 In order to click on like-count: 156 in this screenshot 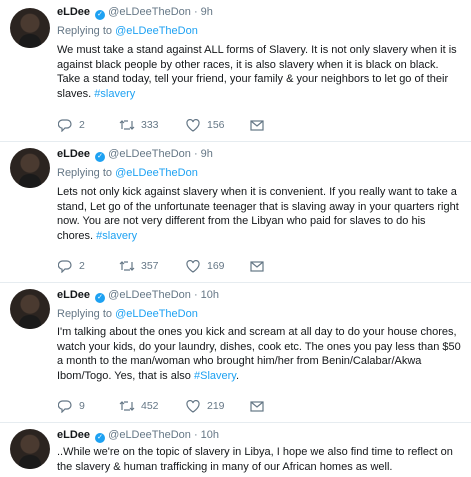, I will do `click(216, 125)`.